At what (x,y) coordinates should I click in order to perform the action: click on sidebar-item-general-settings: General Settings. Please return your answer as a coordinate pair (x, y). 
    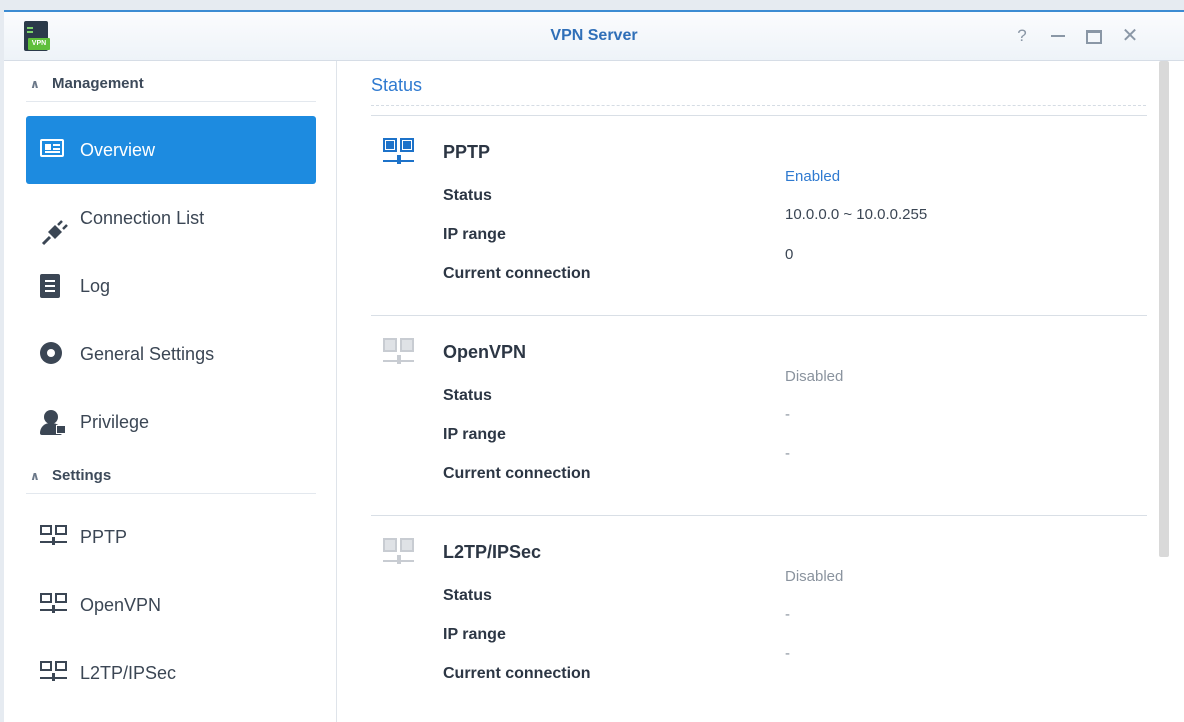
    Looking at the image, I should click on (171, 354).